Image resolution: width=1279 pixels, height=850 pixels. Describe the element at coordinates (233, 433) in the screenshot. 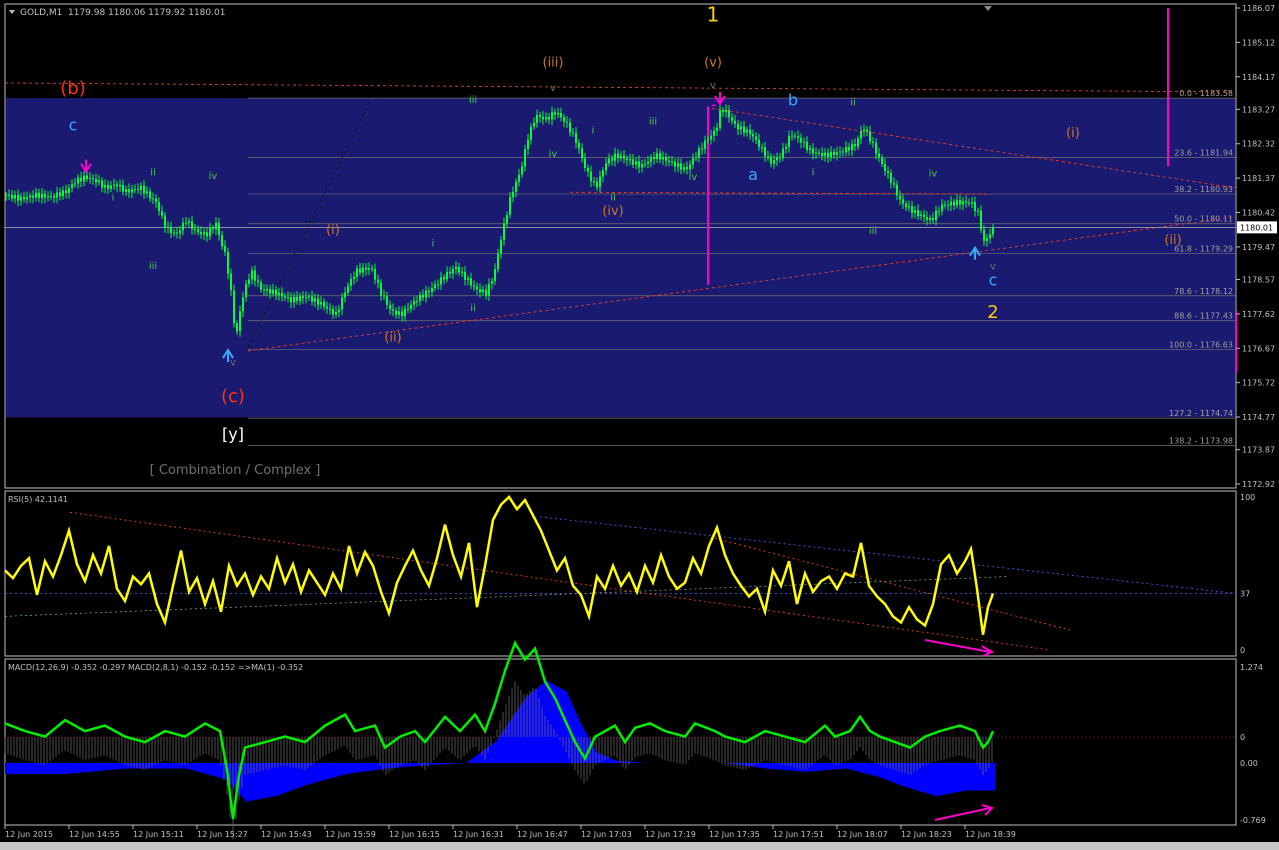

I see `wave-label: [y]` at that location.